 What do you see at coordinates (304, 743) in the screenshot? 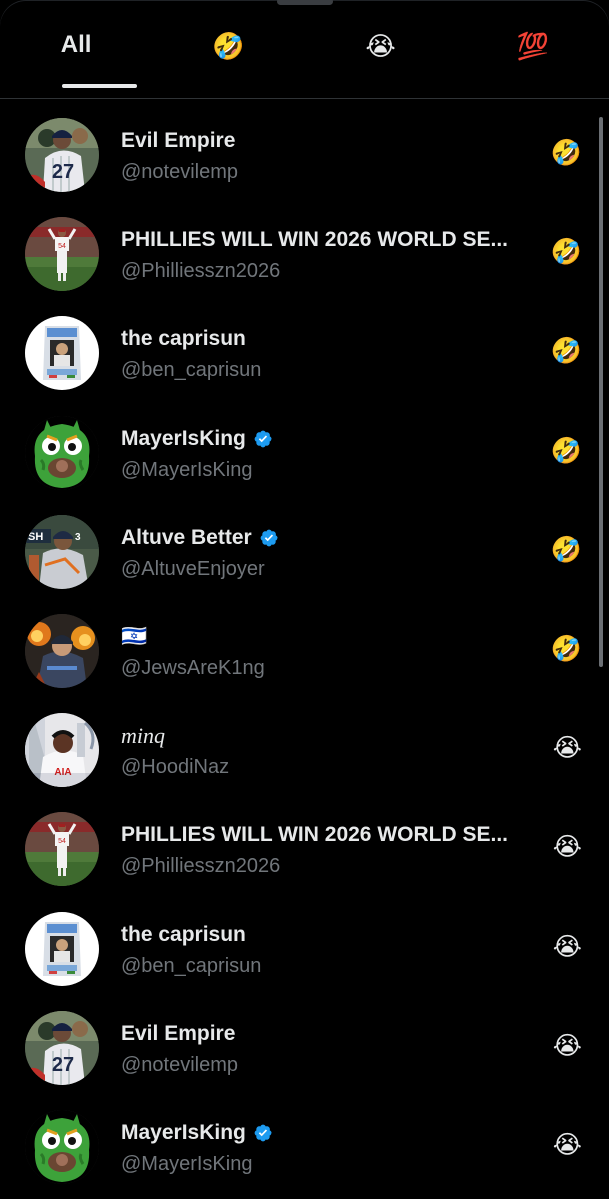
I see `list-item: AIA minq @HoodiNaz 😭` at bounding box center [304, 743].